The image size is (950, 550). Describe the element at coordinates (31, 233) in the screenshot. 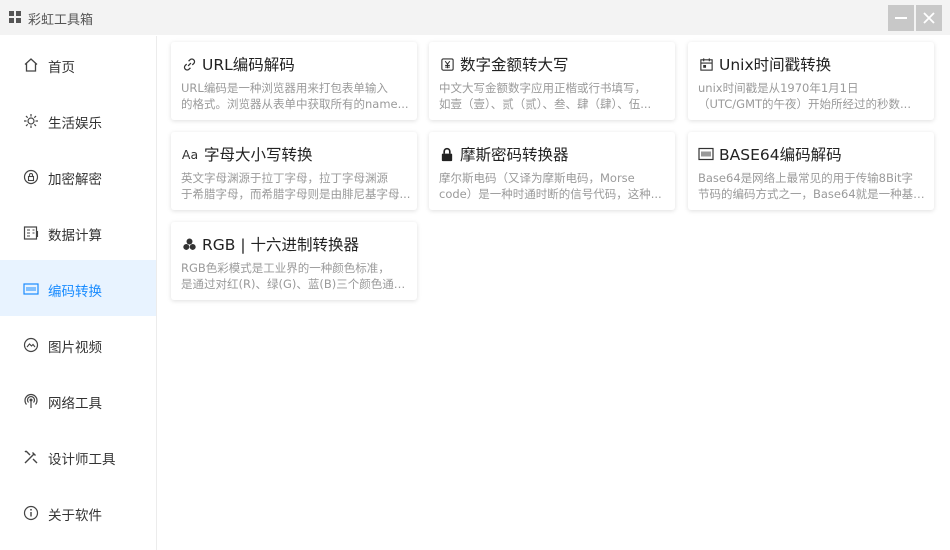

I see `calculator-icon` at that location.